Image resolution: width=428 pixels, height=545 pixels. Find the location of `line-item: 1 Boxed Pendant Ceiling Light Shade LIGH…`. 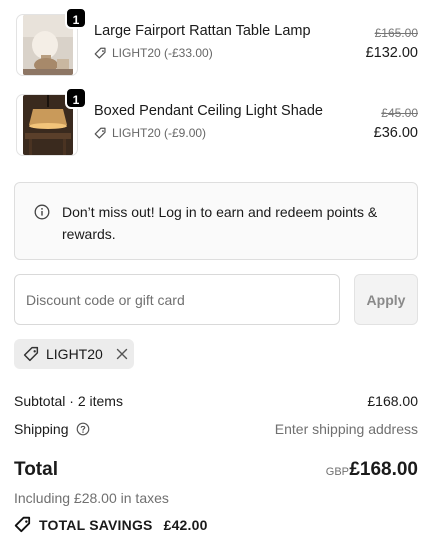

line-item: 1 Boxed Pendant Ceiling Light Shade LIGH… is located at coordinates (217, 121).